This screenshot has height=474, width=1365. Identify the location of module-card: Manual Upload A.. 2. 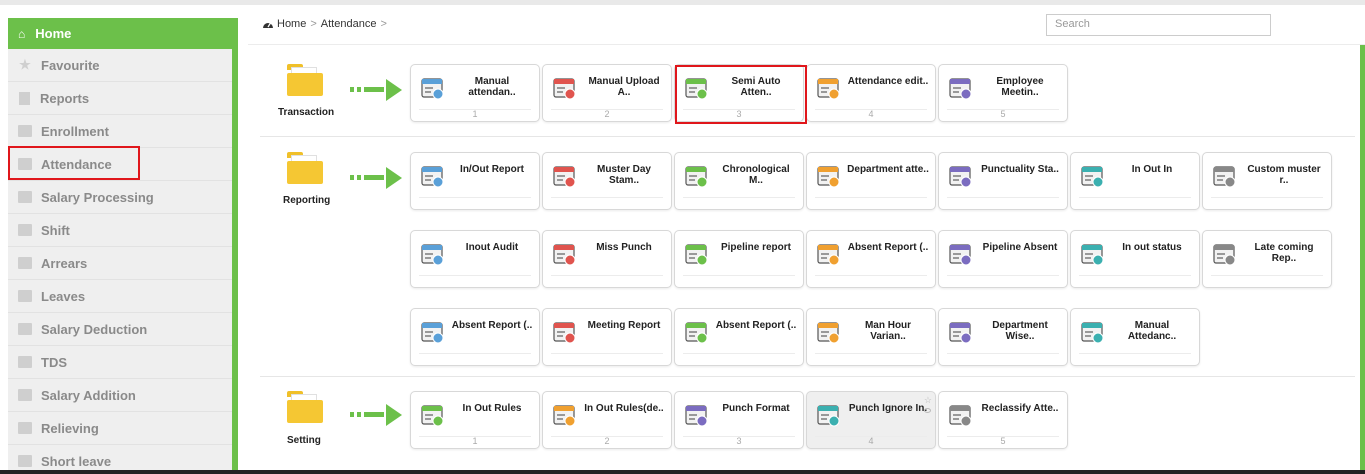
(607, 93).